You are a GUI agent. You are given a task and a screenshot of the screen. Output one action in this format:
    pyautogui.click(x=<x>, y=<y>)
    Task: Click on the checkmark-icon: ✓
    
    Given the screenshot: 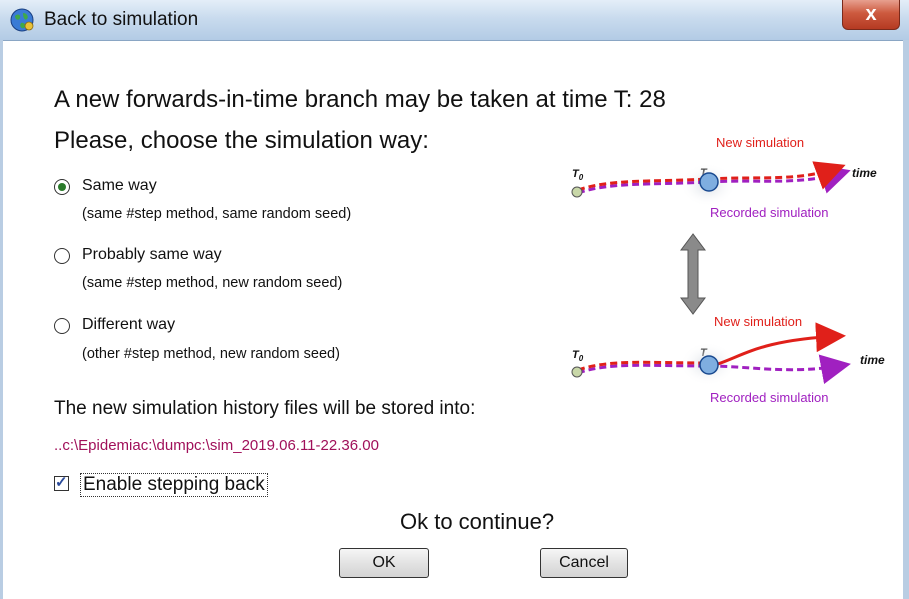 What is the action you would take?
    pyautogui.click(x=61, y=482)
    